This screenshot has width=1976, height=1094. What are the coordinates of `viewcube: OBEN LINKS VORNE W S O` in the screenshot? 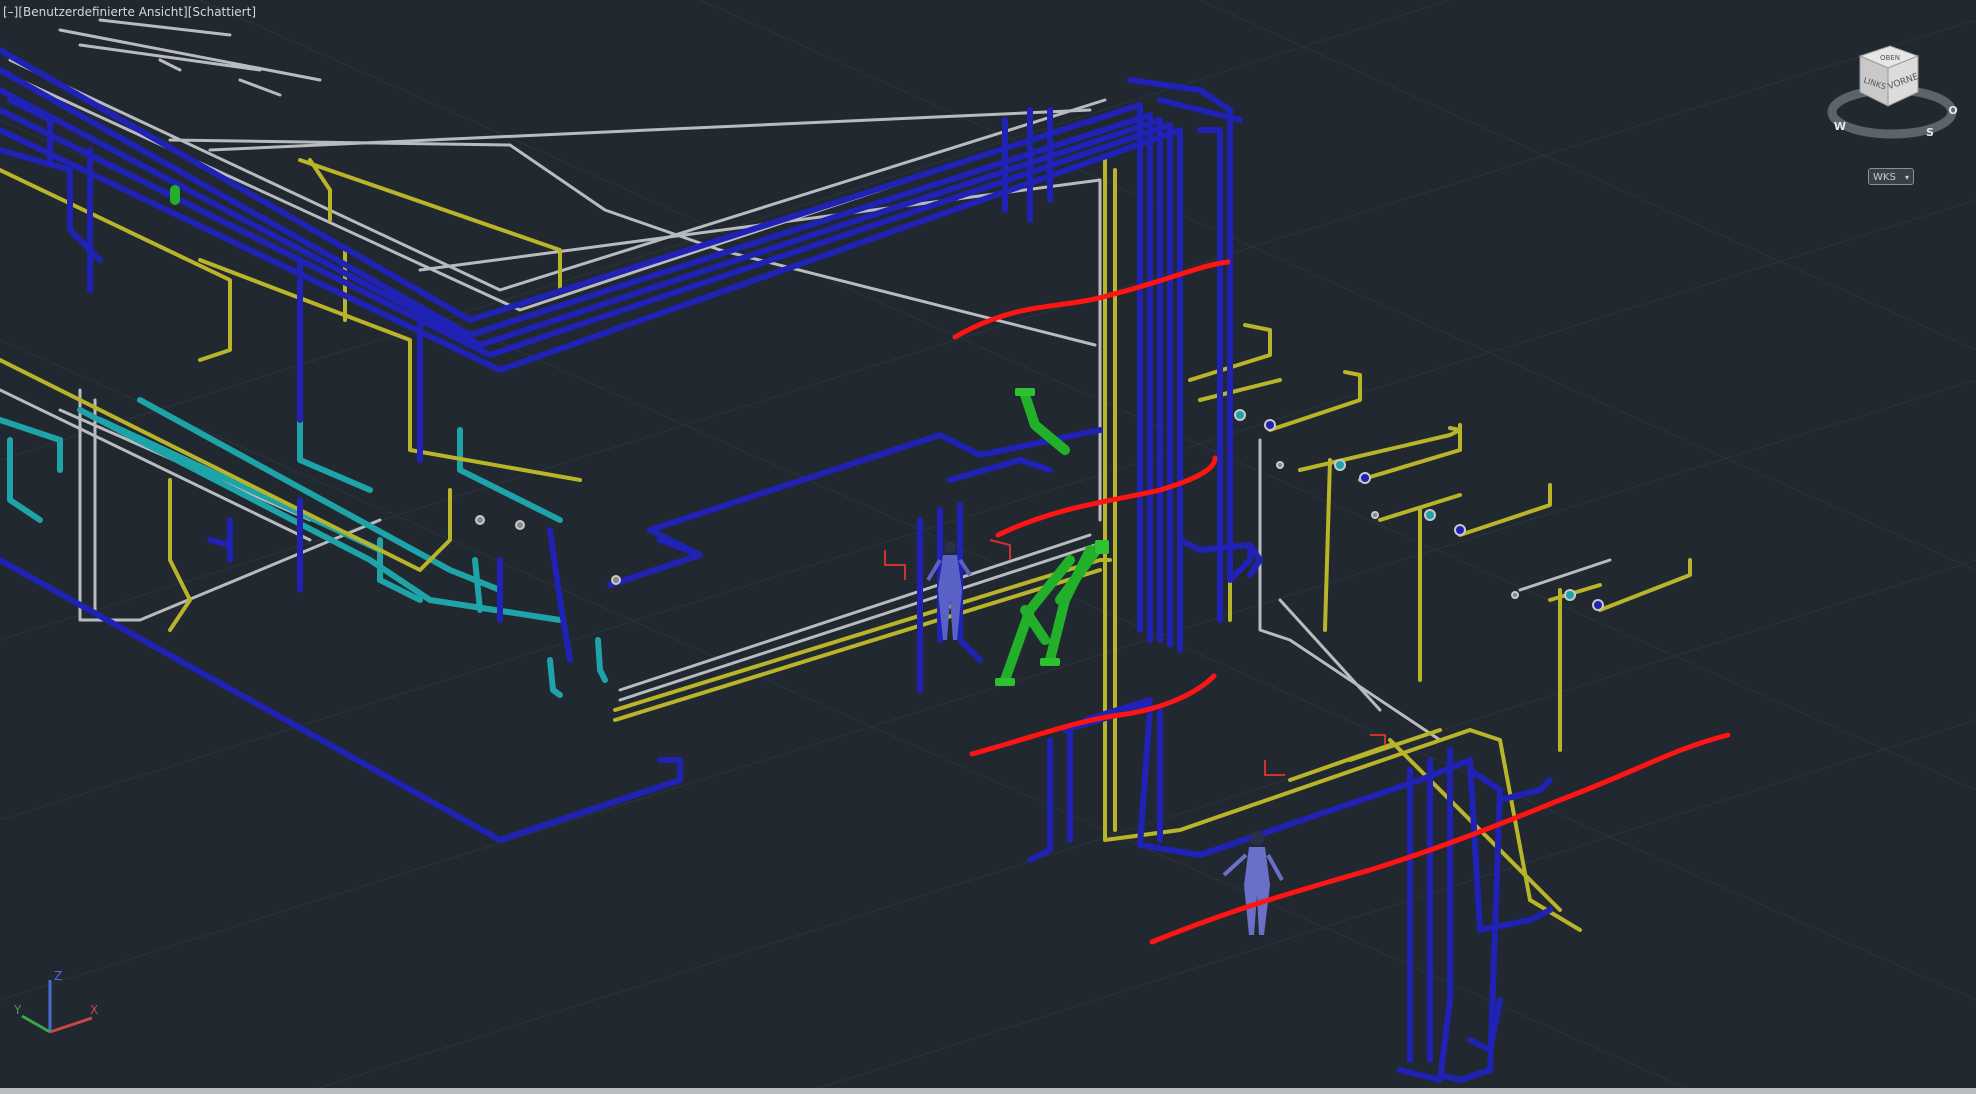 It's located at (1890, 102).